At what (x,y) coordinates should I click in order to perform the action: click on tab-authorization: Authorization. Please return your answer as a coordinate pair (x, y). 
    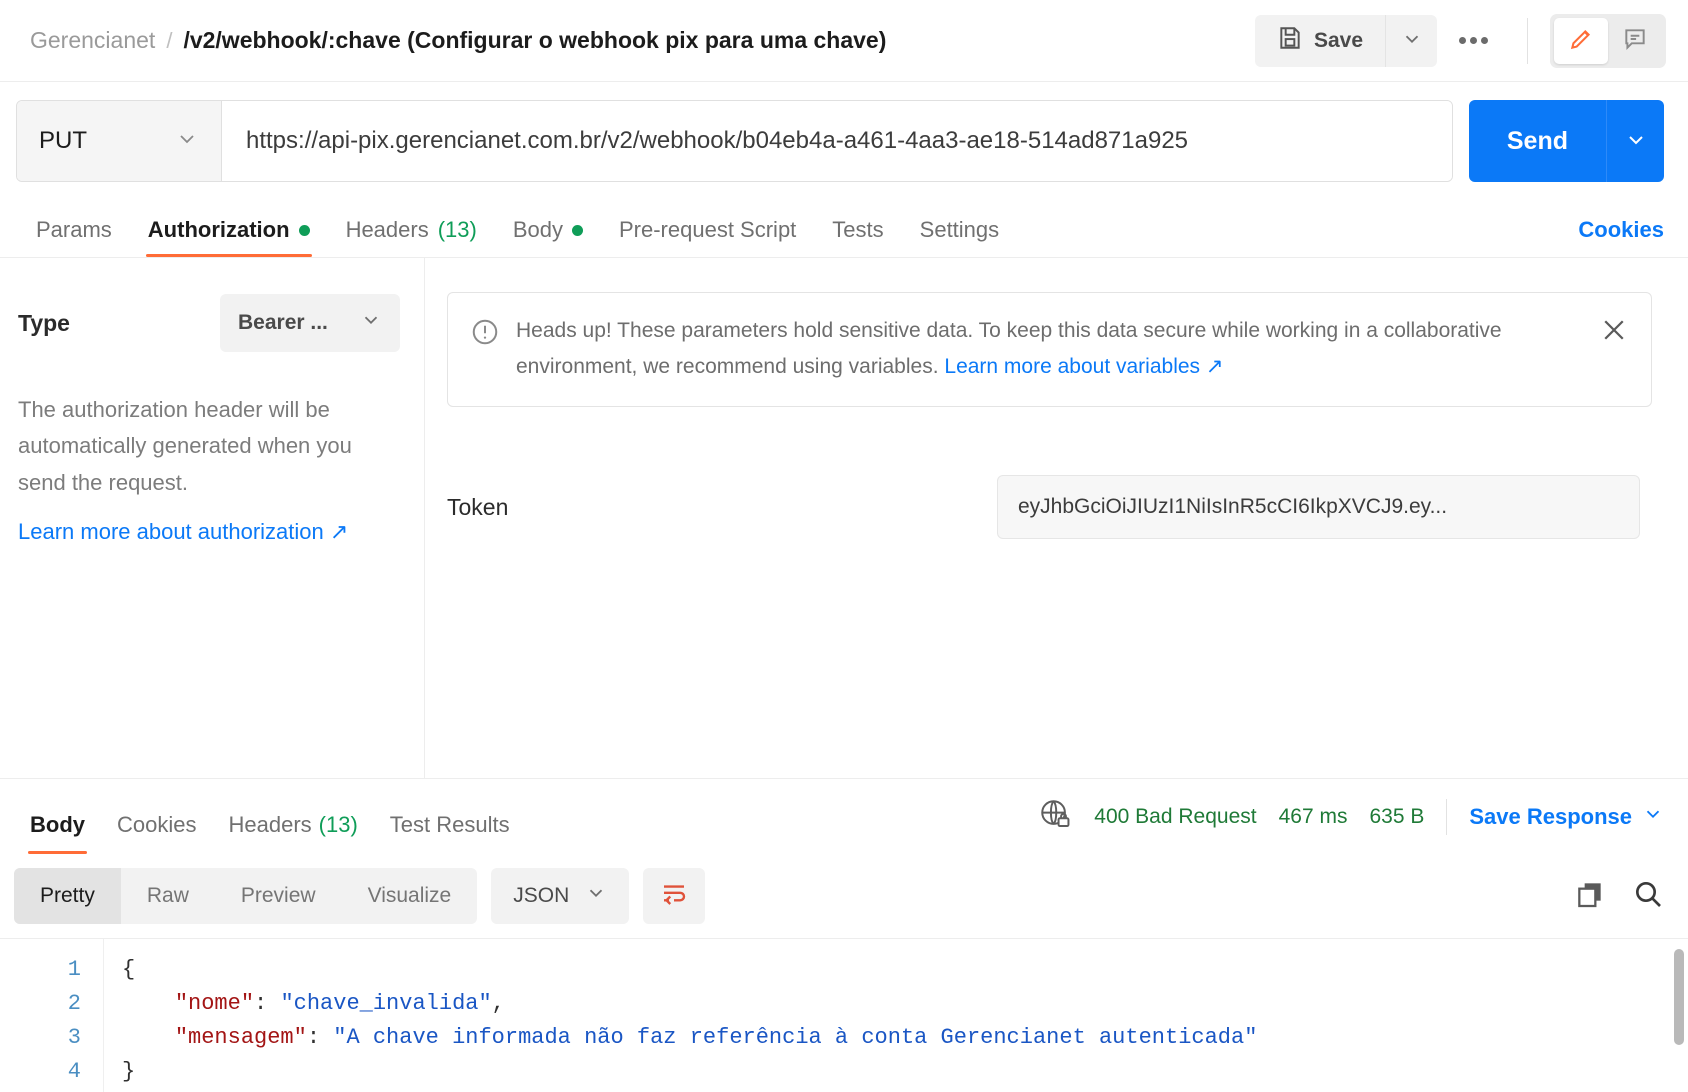
    Looking at the image, I should click on (229, 237).